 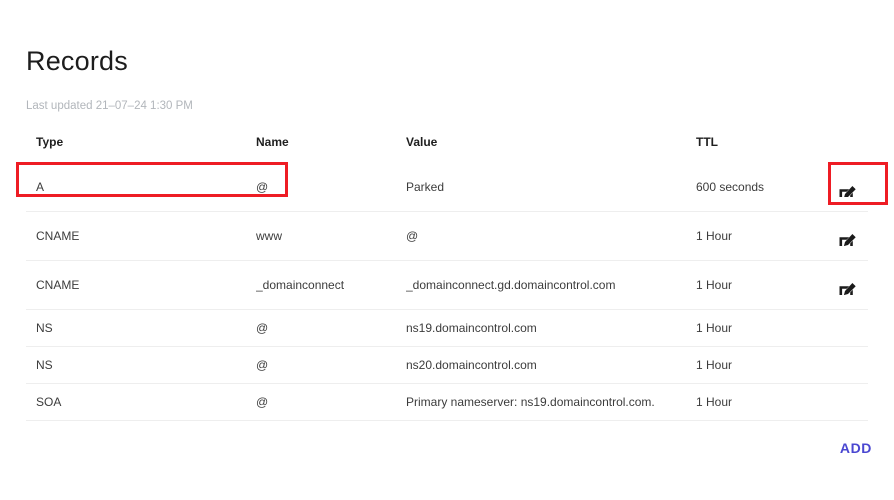 I want to click on cell-value: @, so click(x=412, y=236).